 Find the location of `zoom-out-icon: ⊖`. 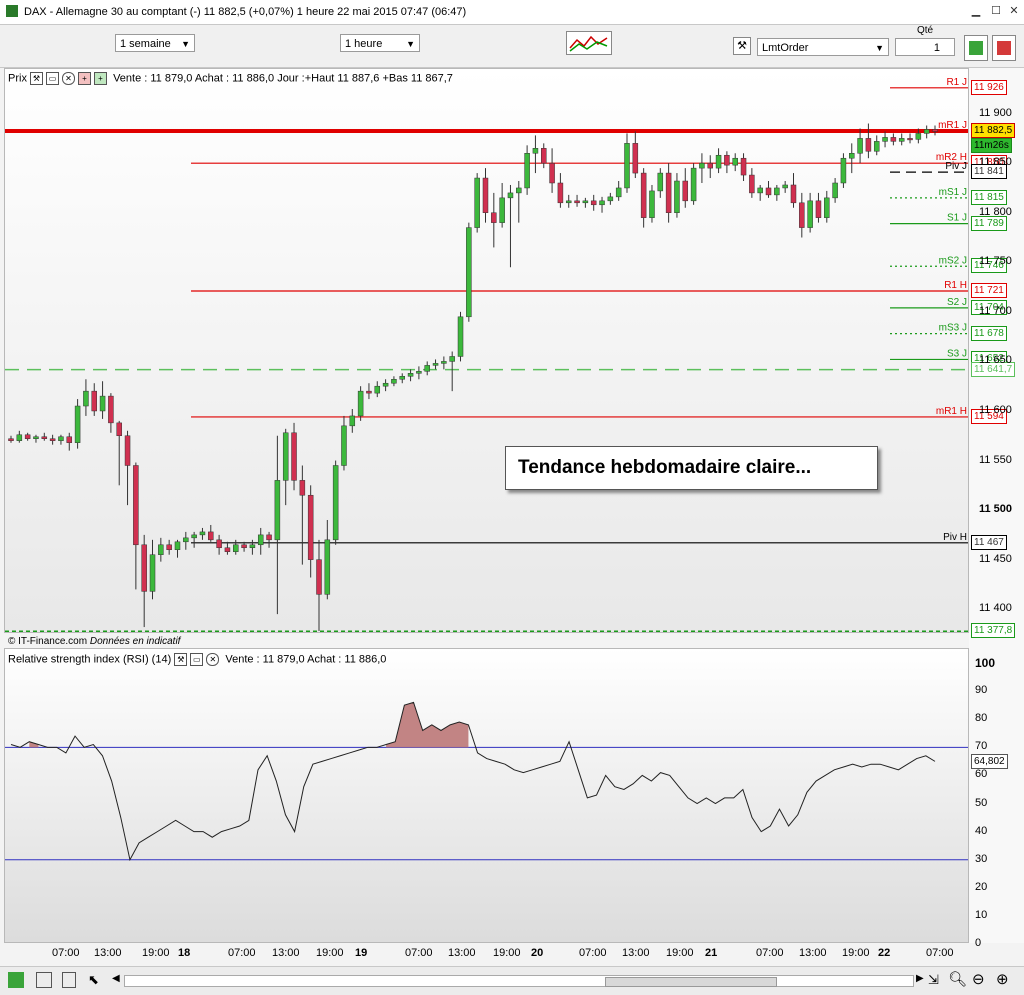

zoom-out-icon: ⊖ is located at coordinates (978, 979).